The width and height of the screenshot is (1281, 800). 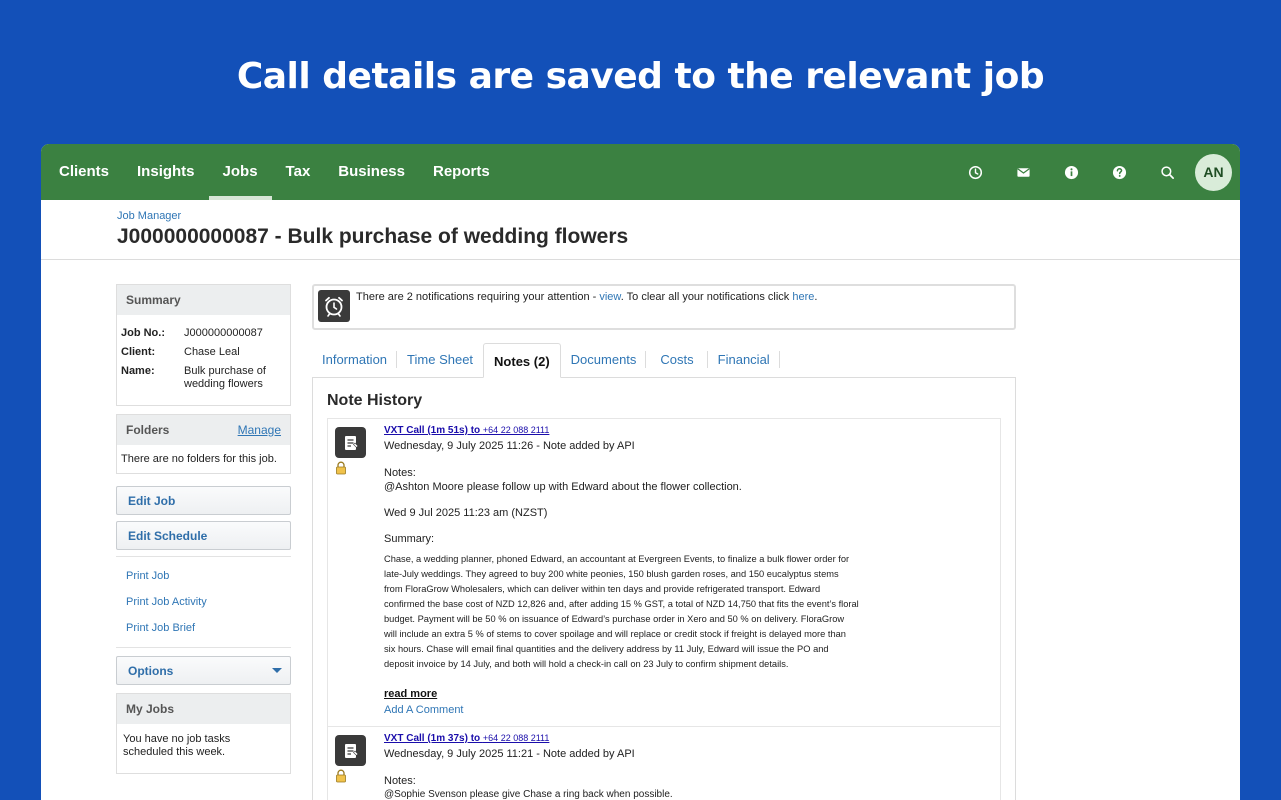 What do you see at coordinates (816, 297) in the screenshot?
I see `notification-suffix: .` at bounding box center [816, 297].